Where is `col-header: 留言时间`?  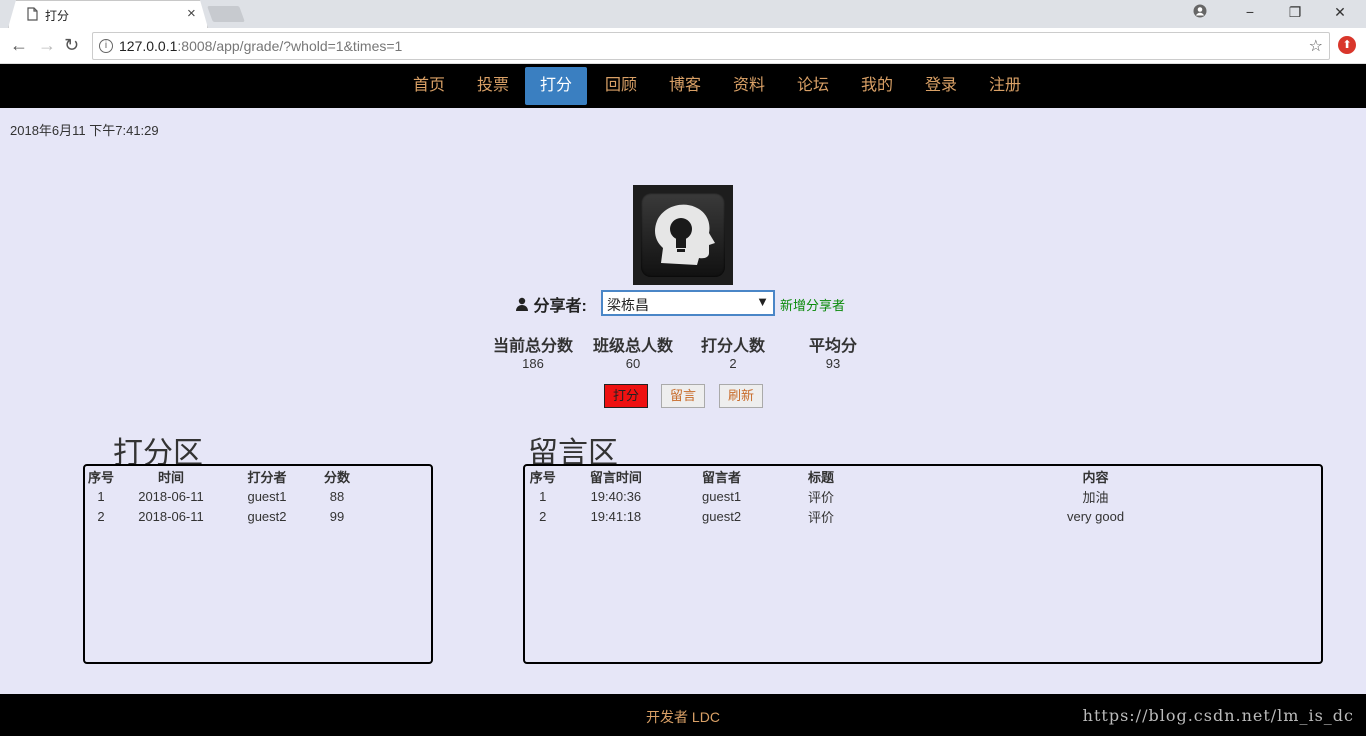
col-header: 留言时间 is located at coordinates (615, 477).